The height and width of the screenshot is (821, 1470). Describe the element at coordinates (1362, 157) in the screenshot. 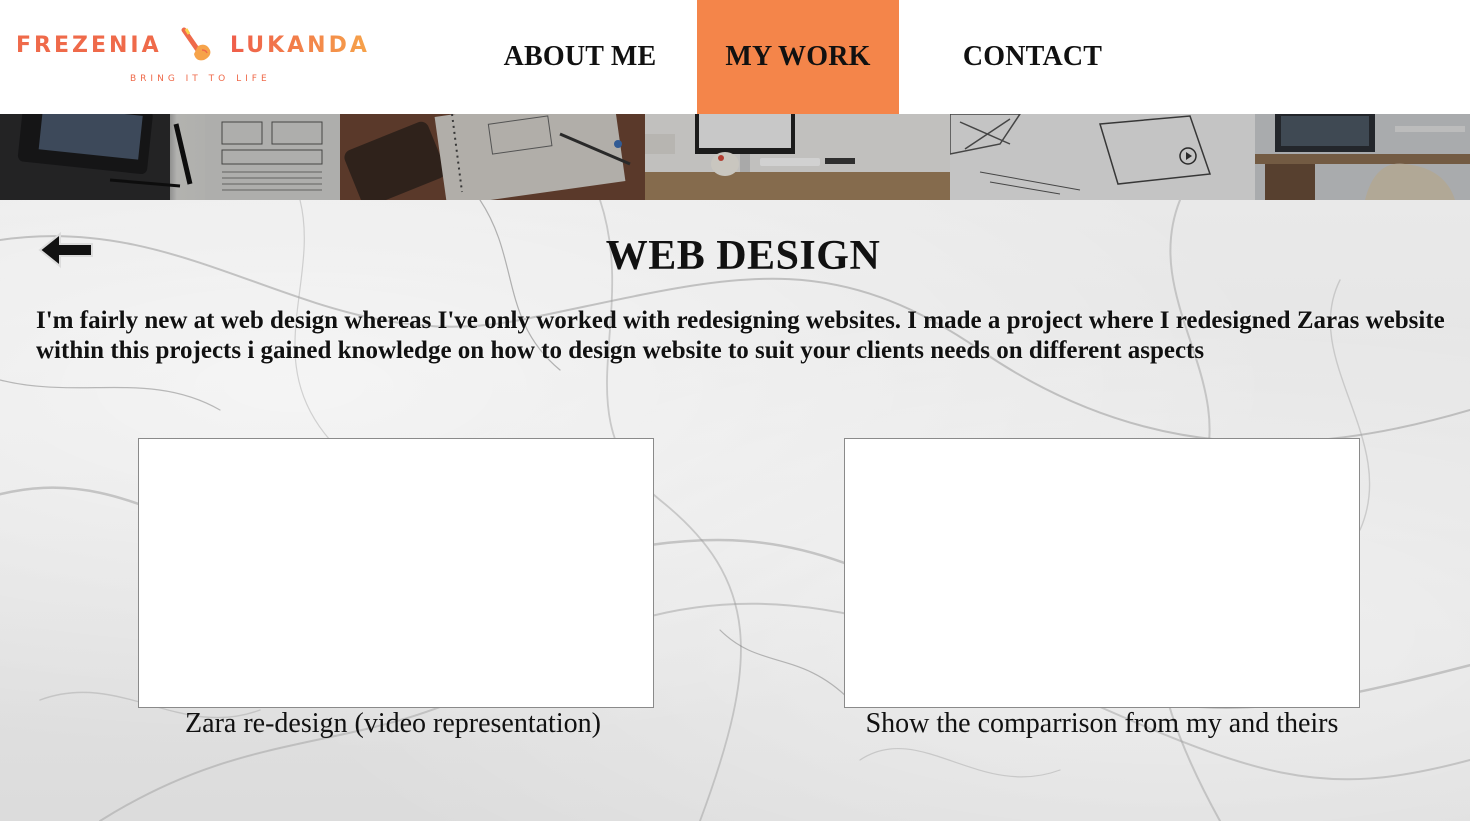

I see `banner-photo-laptop` at that location.